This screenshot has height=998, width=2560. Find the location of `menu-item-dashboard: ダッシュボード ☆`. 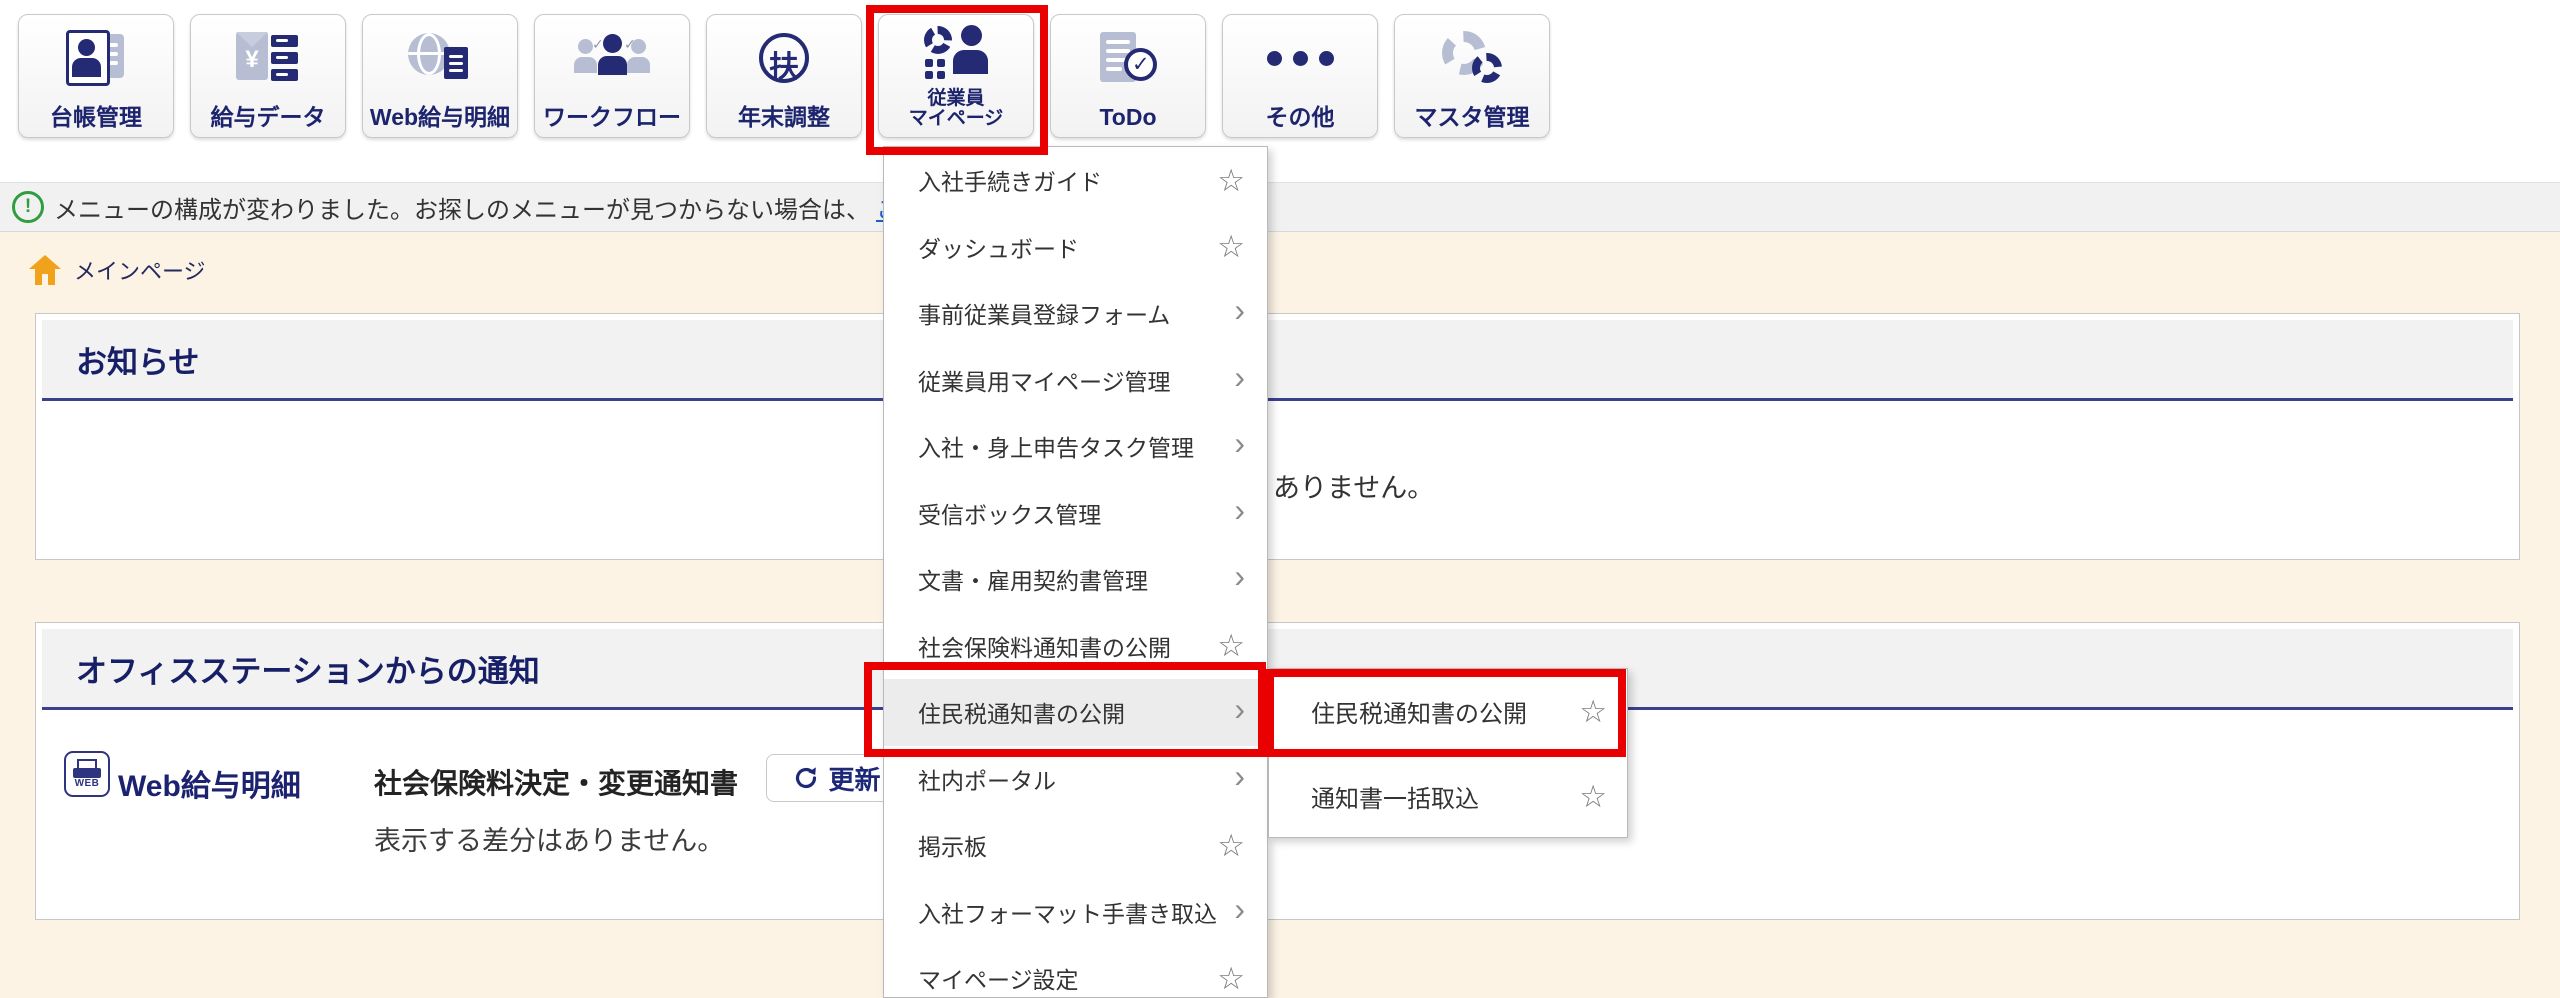

menu-item-dashboard: ダッシュボード ☆ is located at coordinates (1075, 247).